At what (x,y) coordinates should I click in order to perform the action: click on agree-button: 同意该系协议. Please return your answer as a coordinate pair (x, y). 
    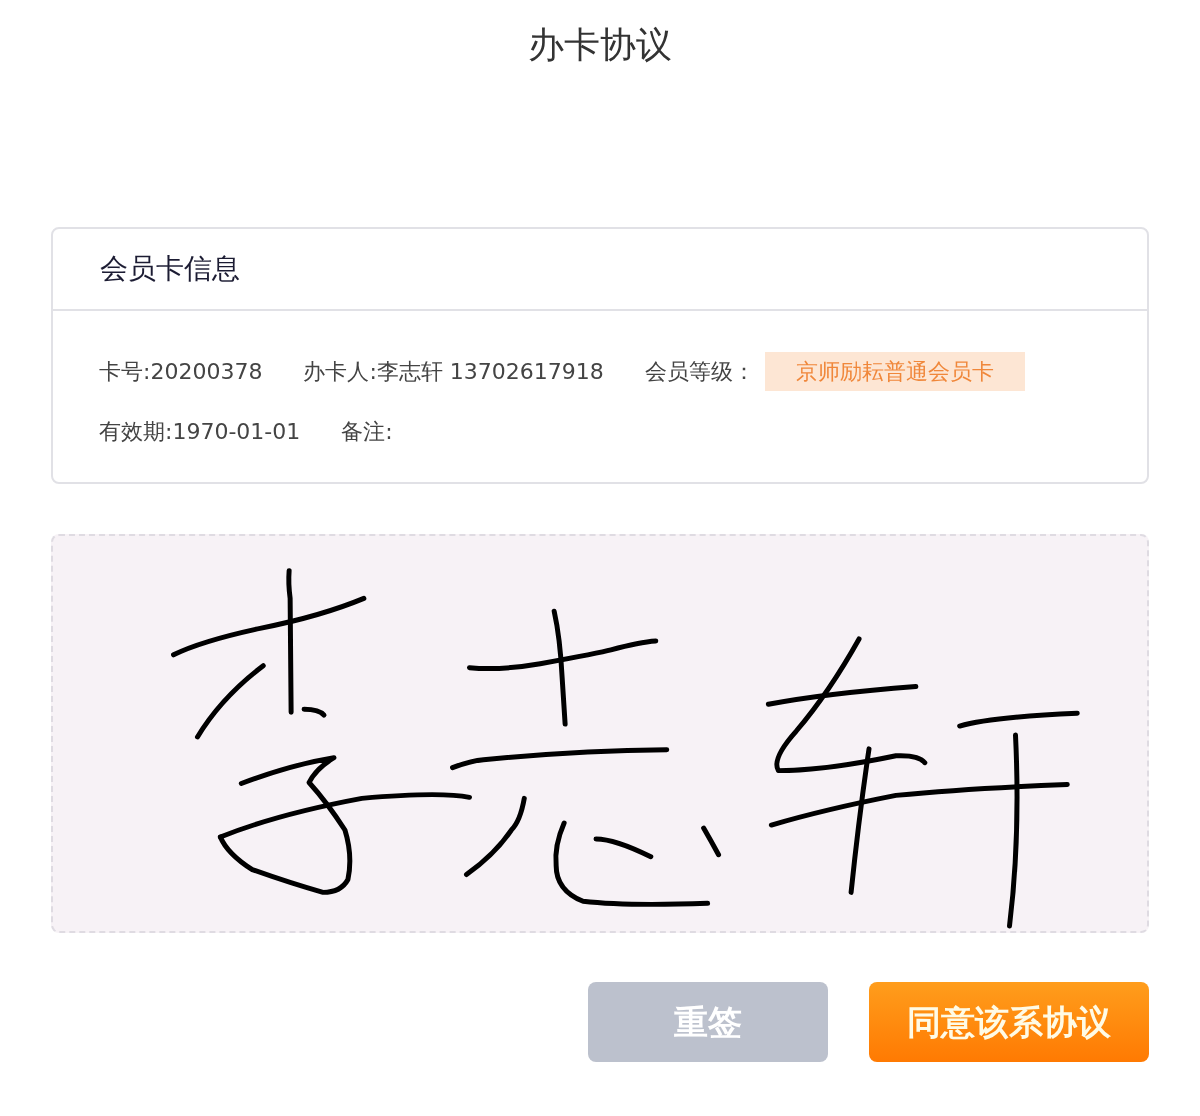
    Looking at the image, I should click on (1009, 1022).